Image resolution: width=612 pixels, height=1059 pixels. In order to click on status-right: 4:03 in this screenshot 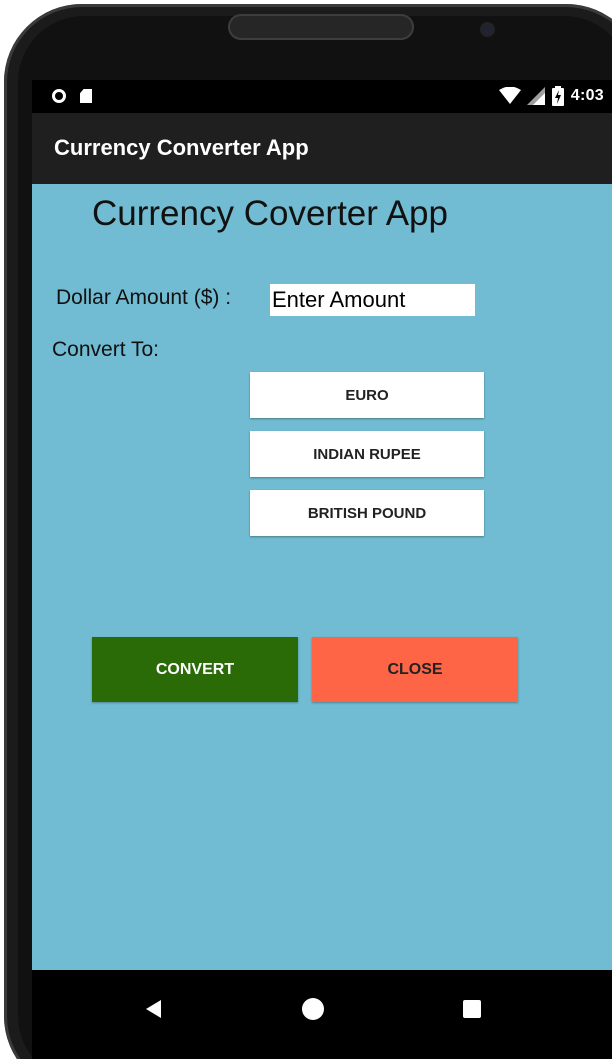, I will do `click(551, 96)`.